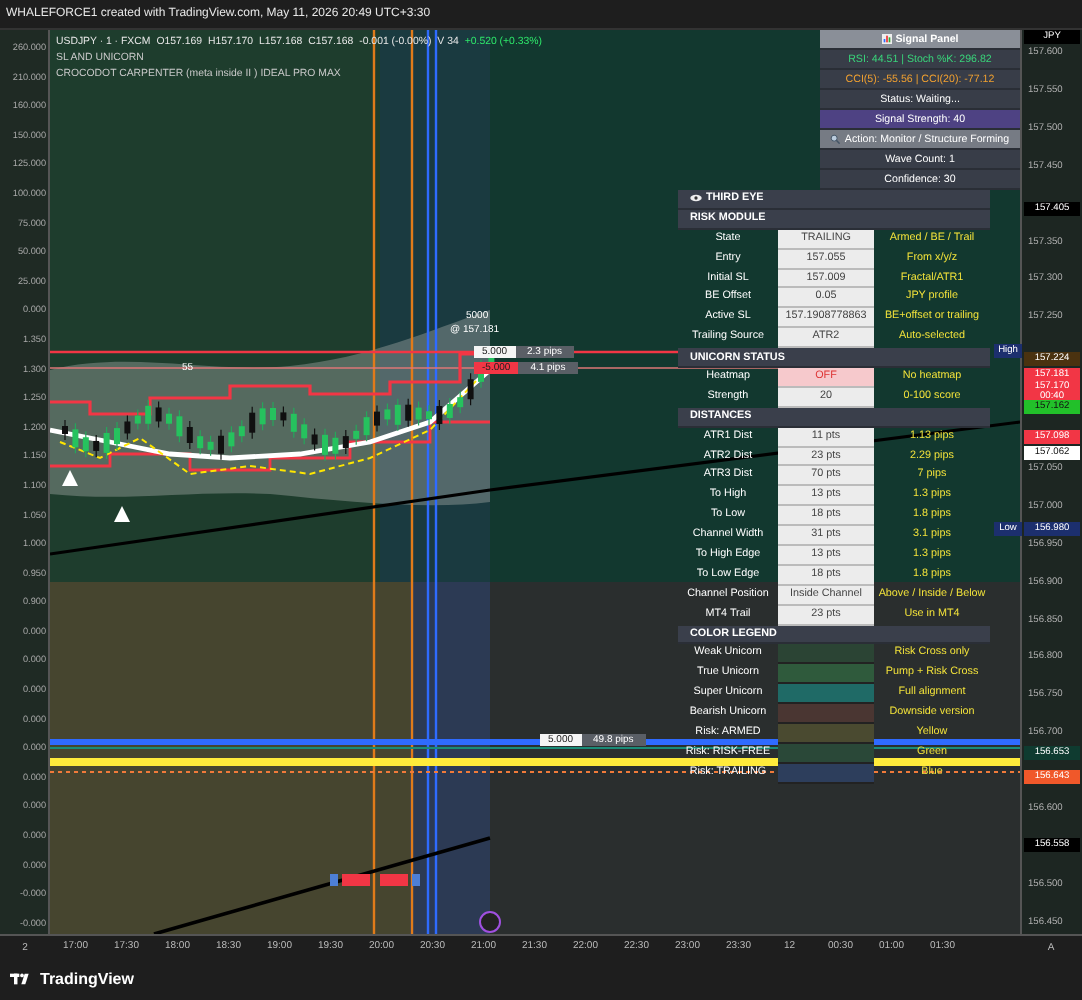 The width and height of the screenshot is (1082, 1000). What do you see at coordinates (22, 979) in the screenshot?
I see `logo-icon` at bounding box center [22, 979].